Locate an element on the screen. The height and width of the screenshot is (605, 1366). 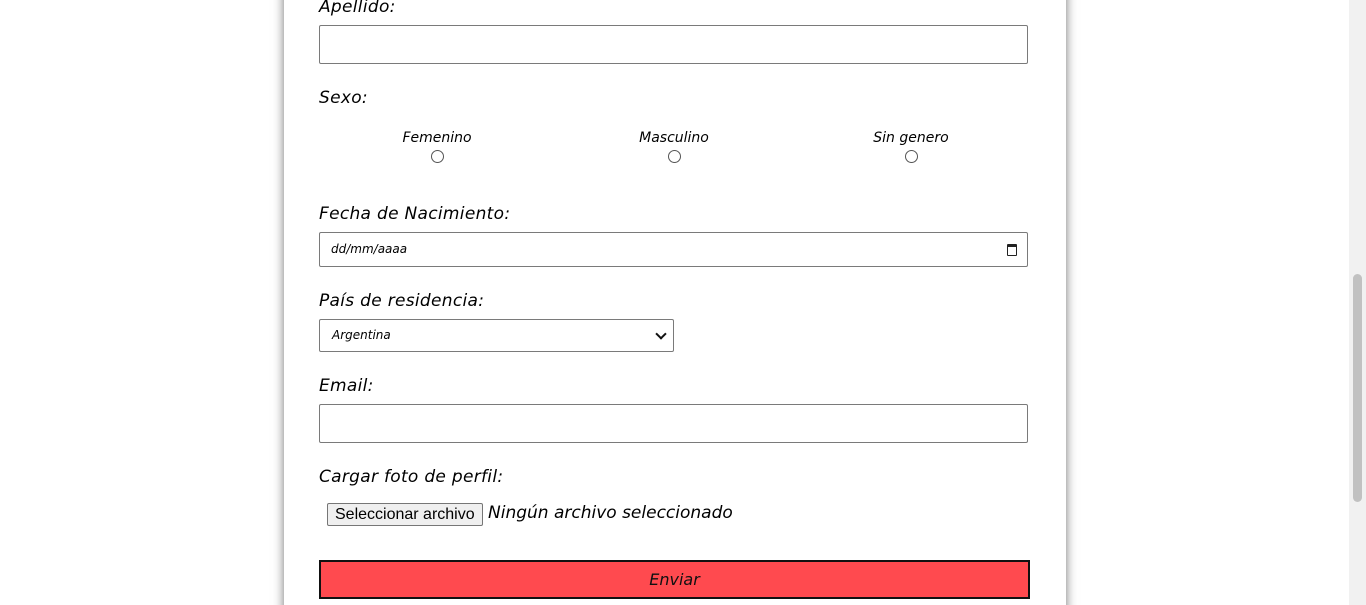
radio-sin-genero is located at coordinates (911, 156).